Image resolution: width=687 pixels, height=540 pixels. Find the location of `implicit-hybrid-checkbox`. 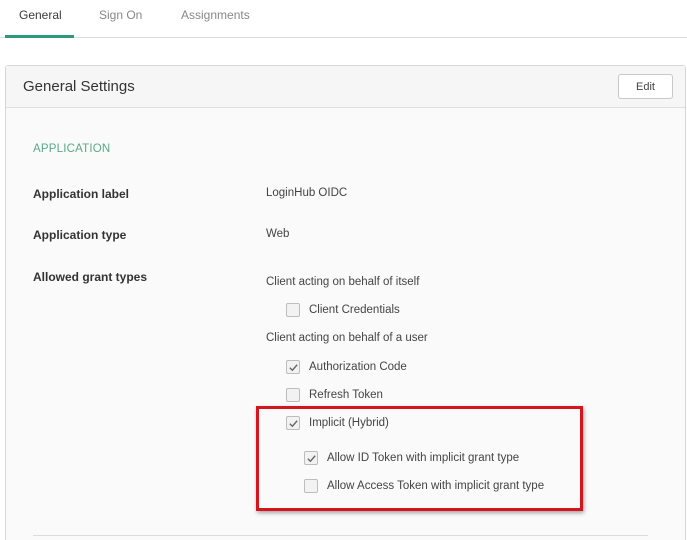

implicit-hybrid-checkbox is located at coordinates (293, 423).